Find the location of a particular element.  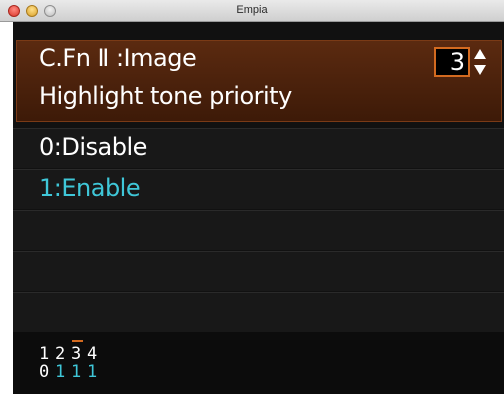

option-label: 0:Disable is located at coordinates (93, 147).